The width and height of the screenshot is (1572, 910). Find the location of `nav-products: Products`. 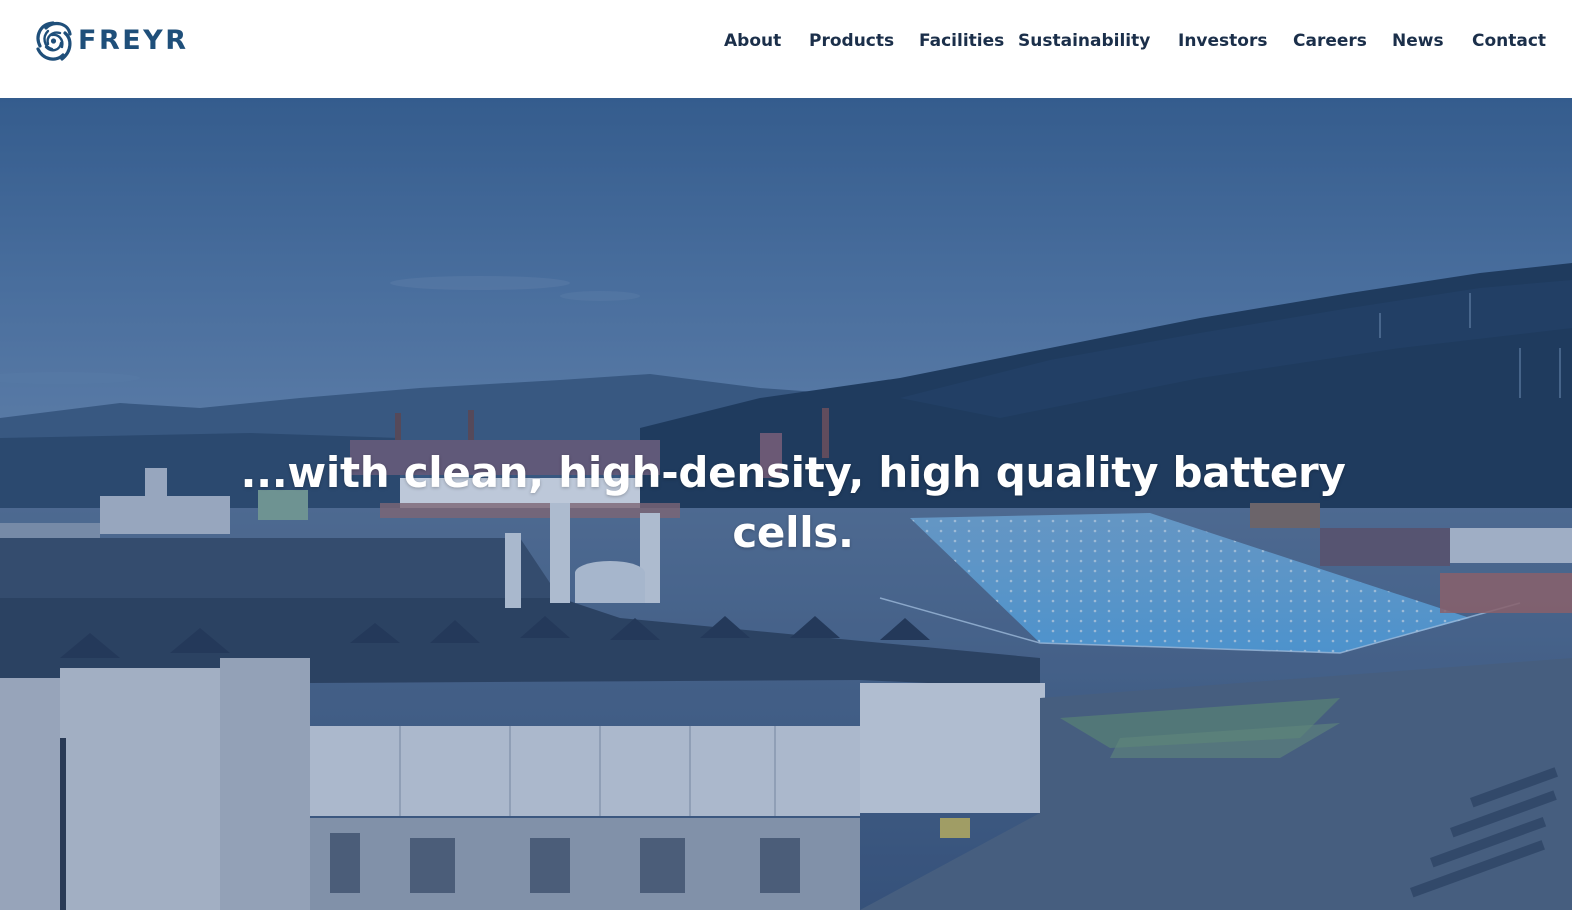

nav-products: Products is located at coordinates (851, 41).